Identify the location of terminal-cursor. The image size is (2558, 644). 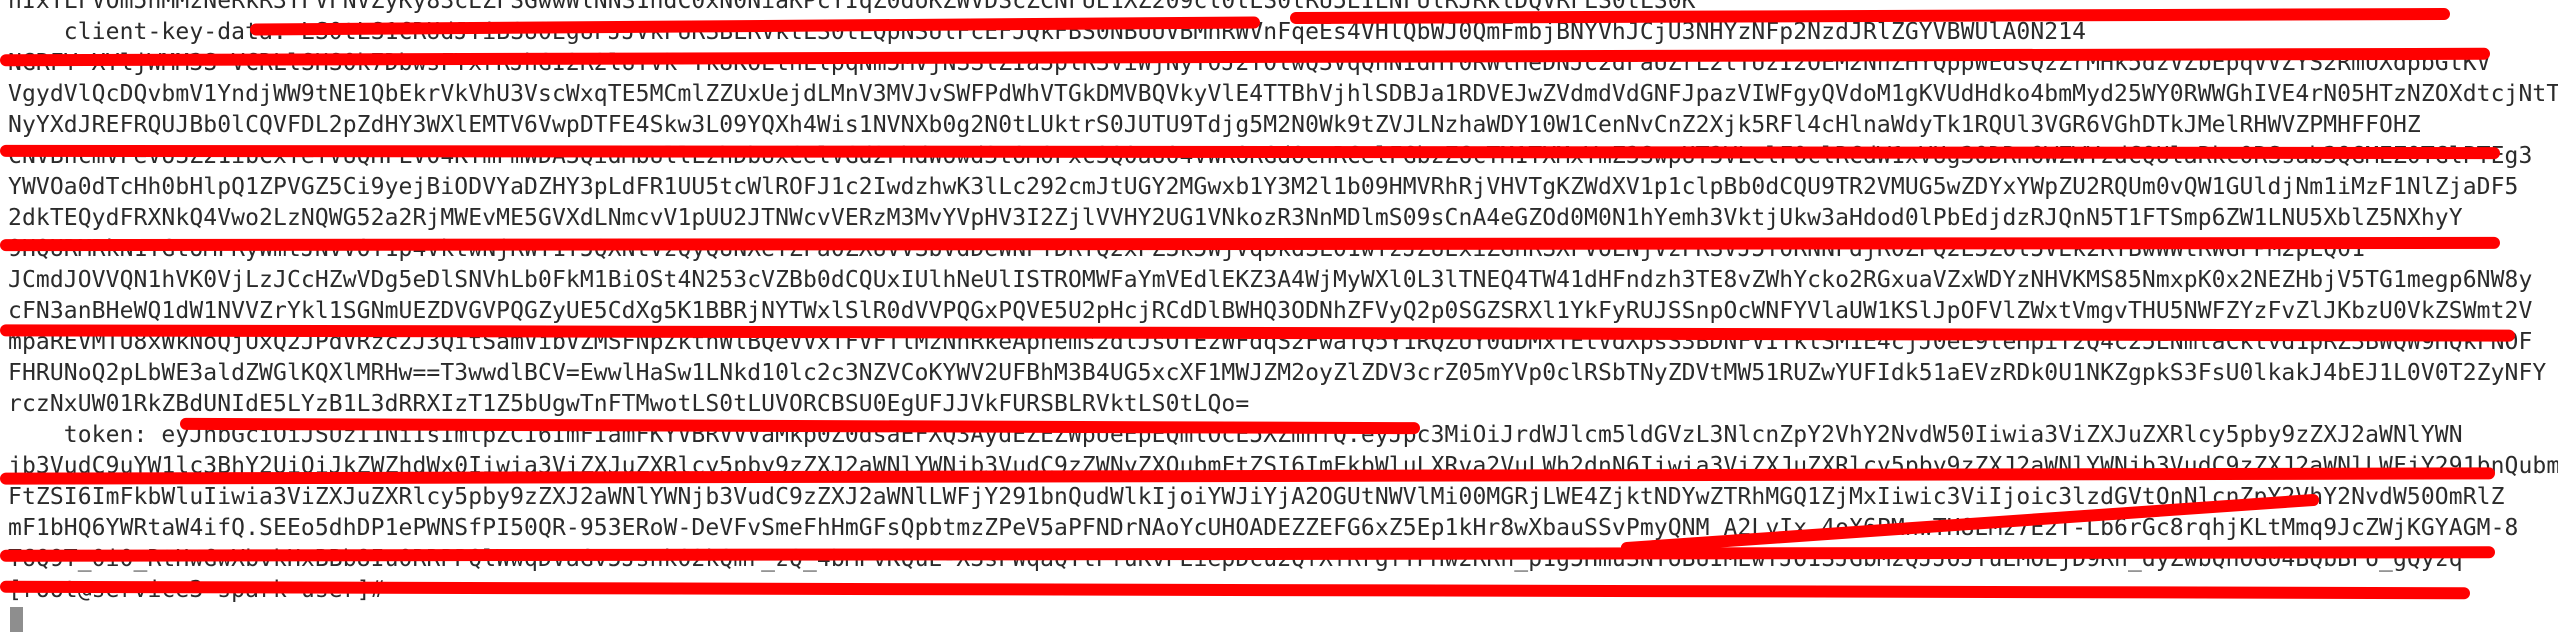
(16, 619).